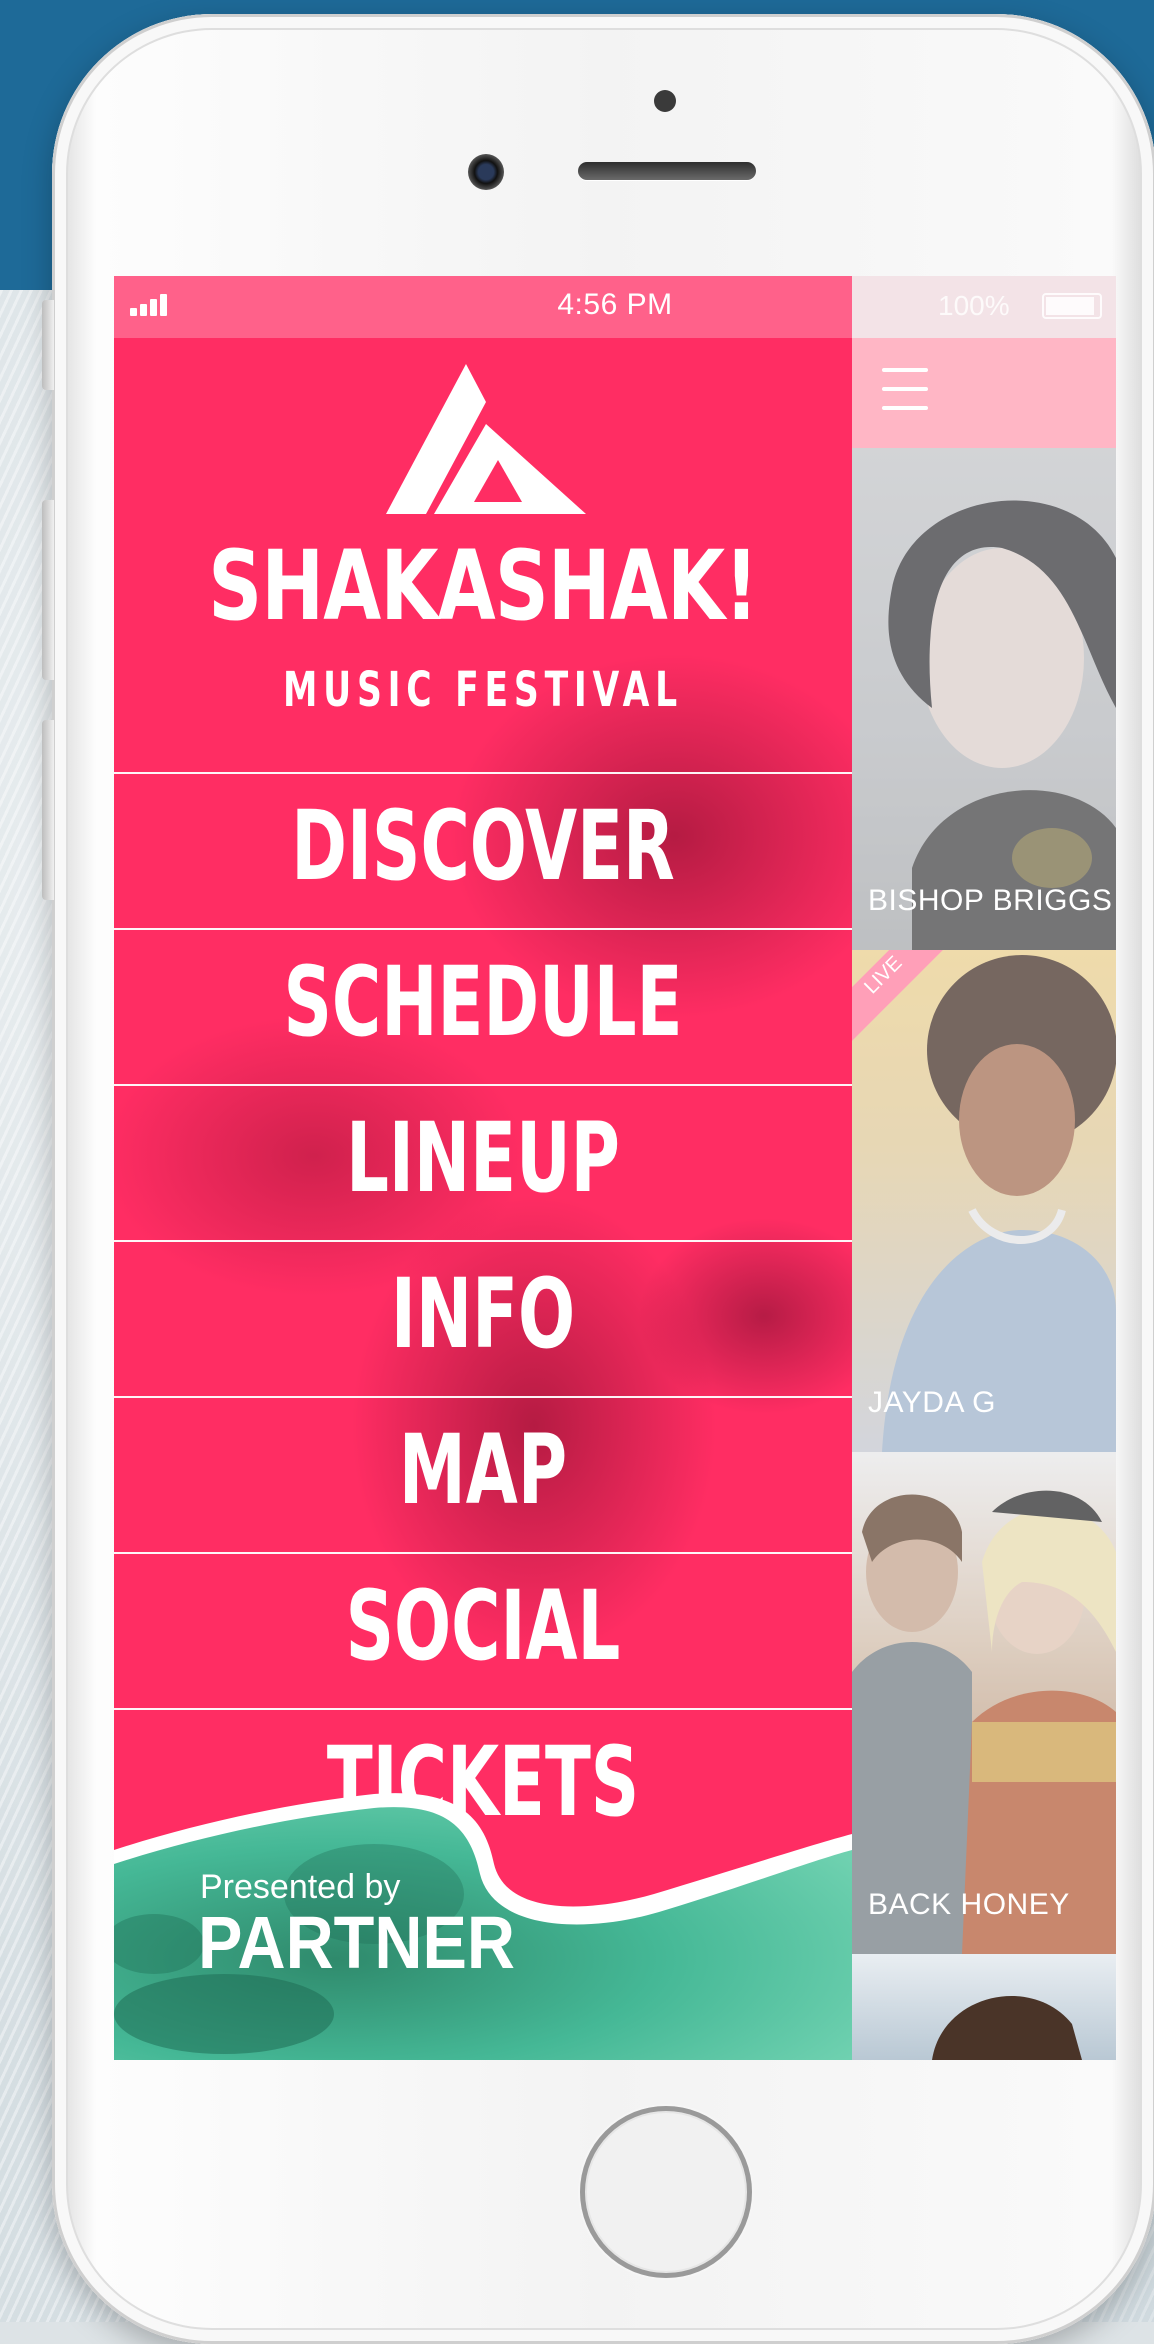 The width and height of the screenshot is (1154, 2344). What do you see at coordinates (483, 846) in the screenshot?
I see `menu-item-label: DISCOVER` at bounding box center [483, 846].